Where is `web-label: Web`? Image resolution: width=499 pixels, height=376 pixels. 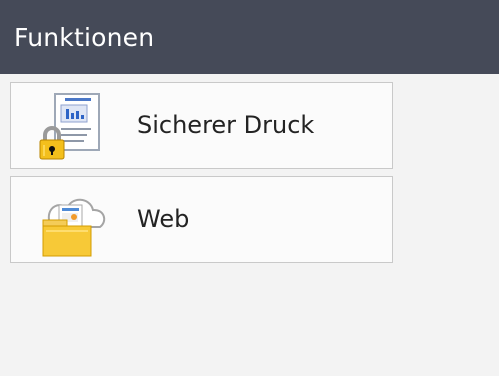 web-label: Web is located at coordinates (163, 219).